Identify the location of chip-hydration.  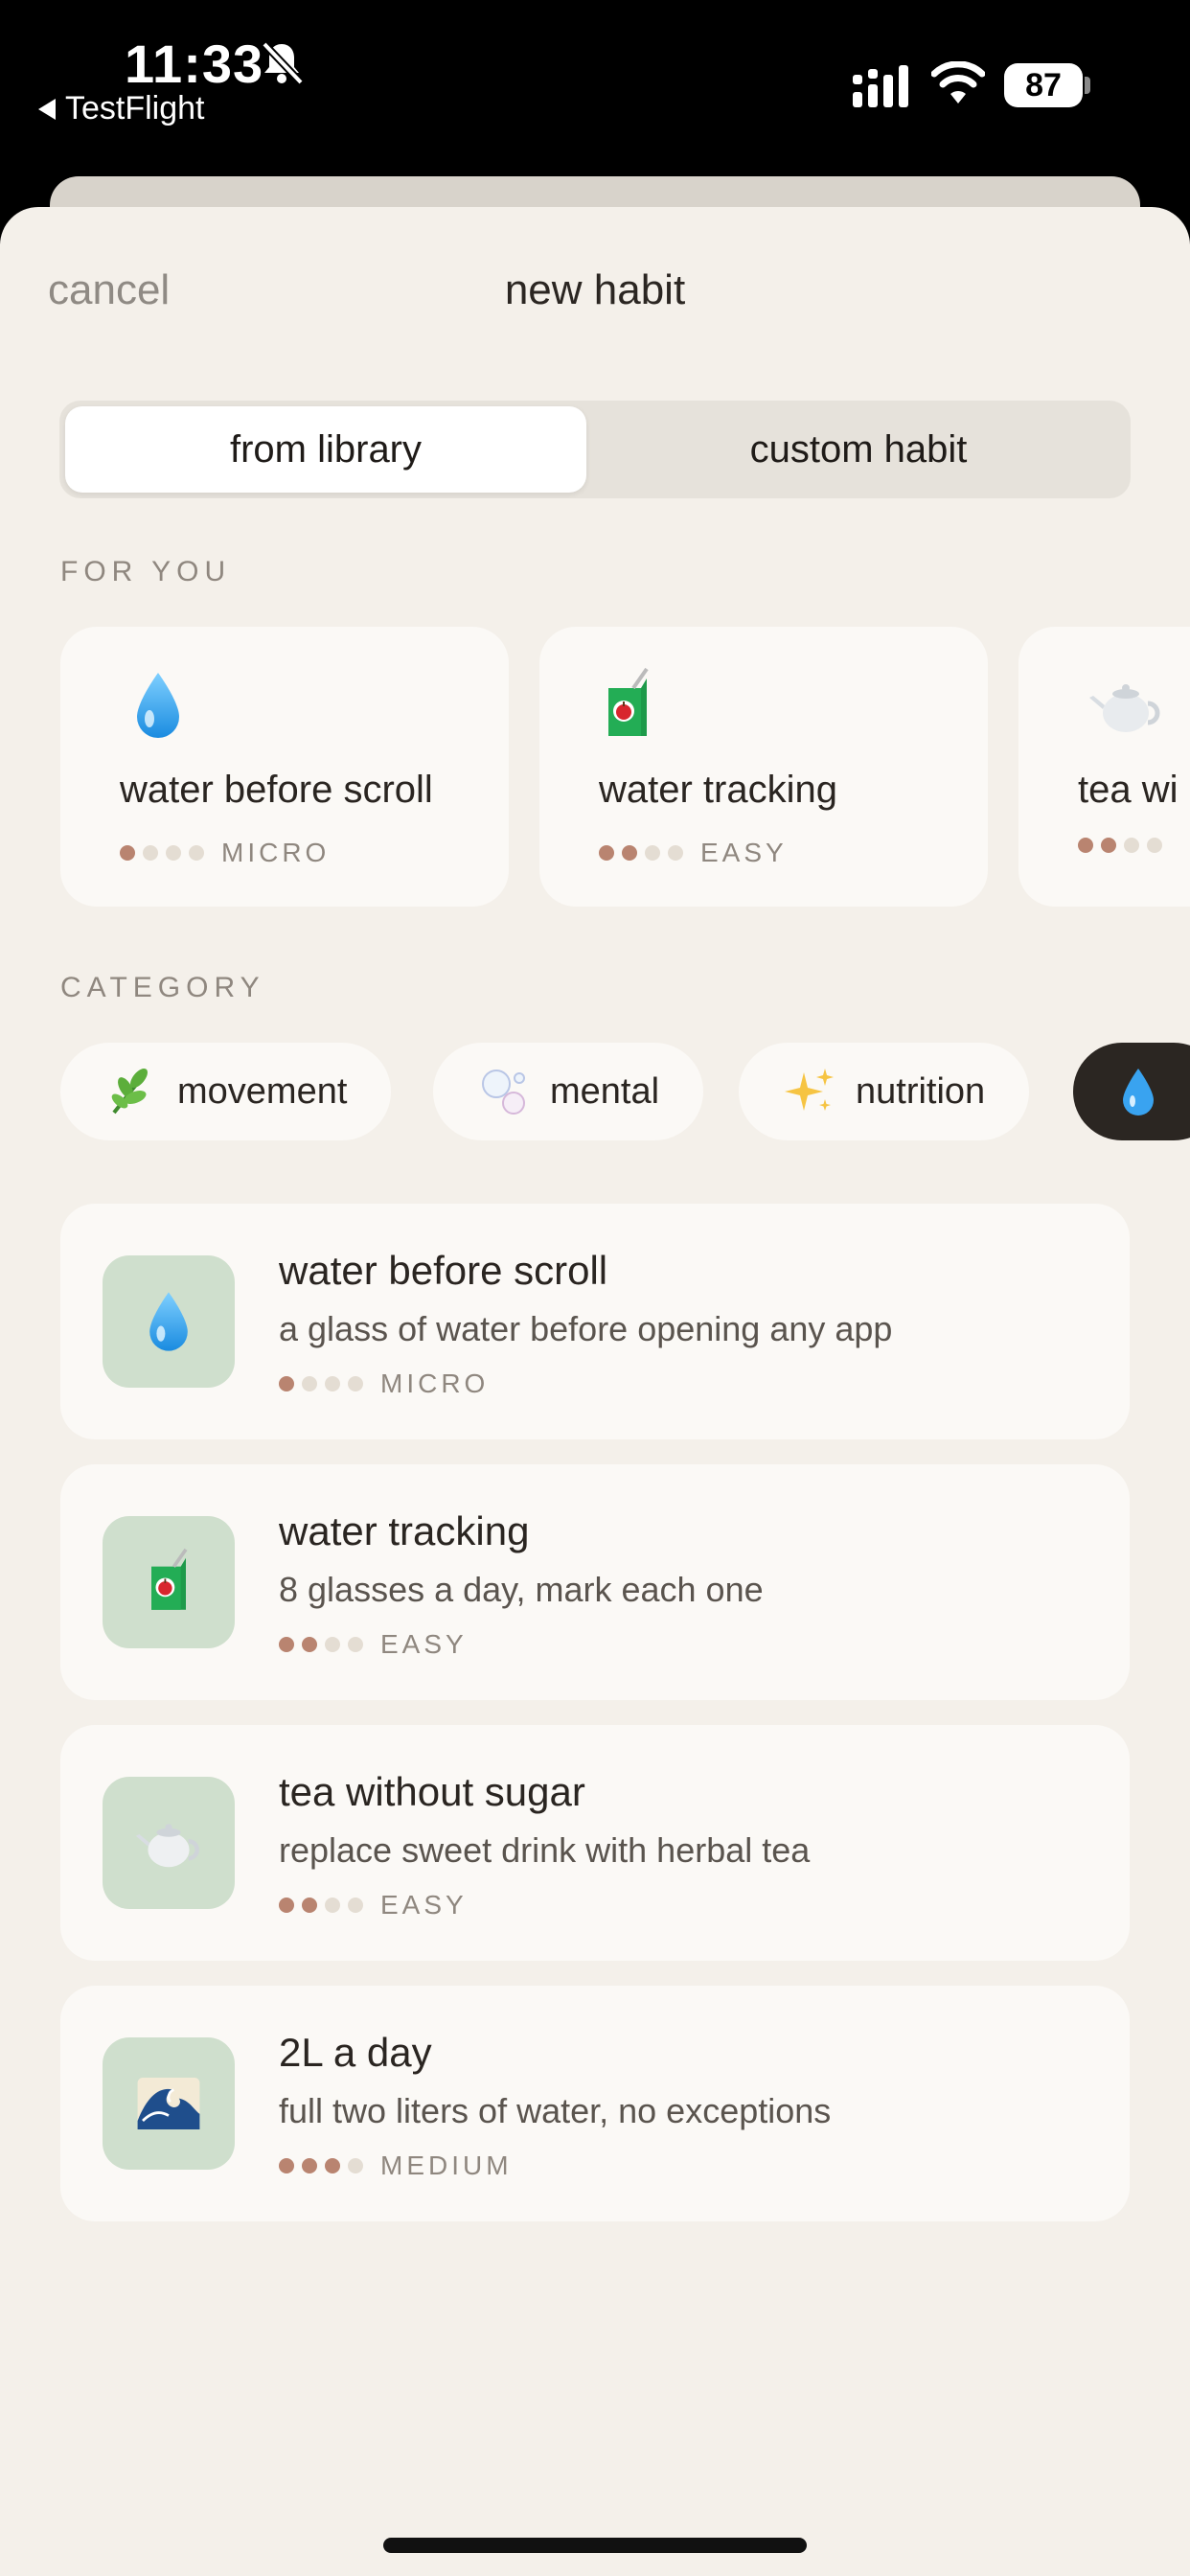
(1132, 1091).